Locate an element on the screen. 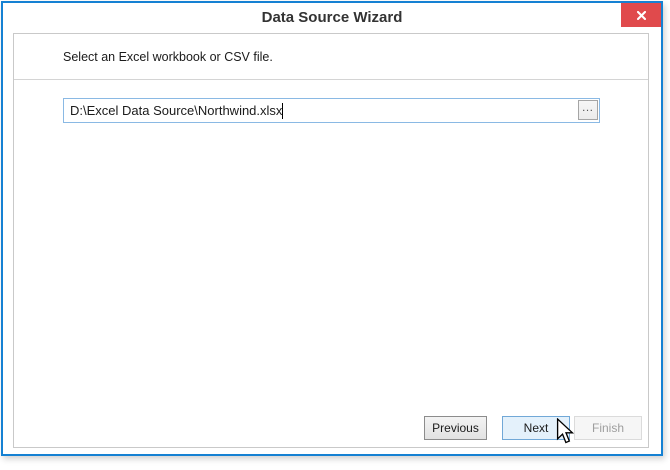  window-title: Data Source Wizard is located at coordinates (332, 17).